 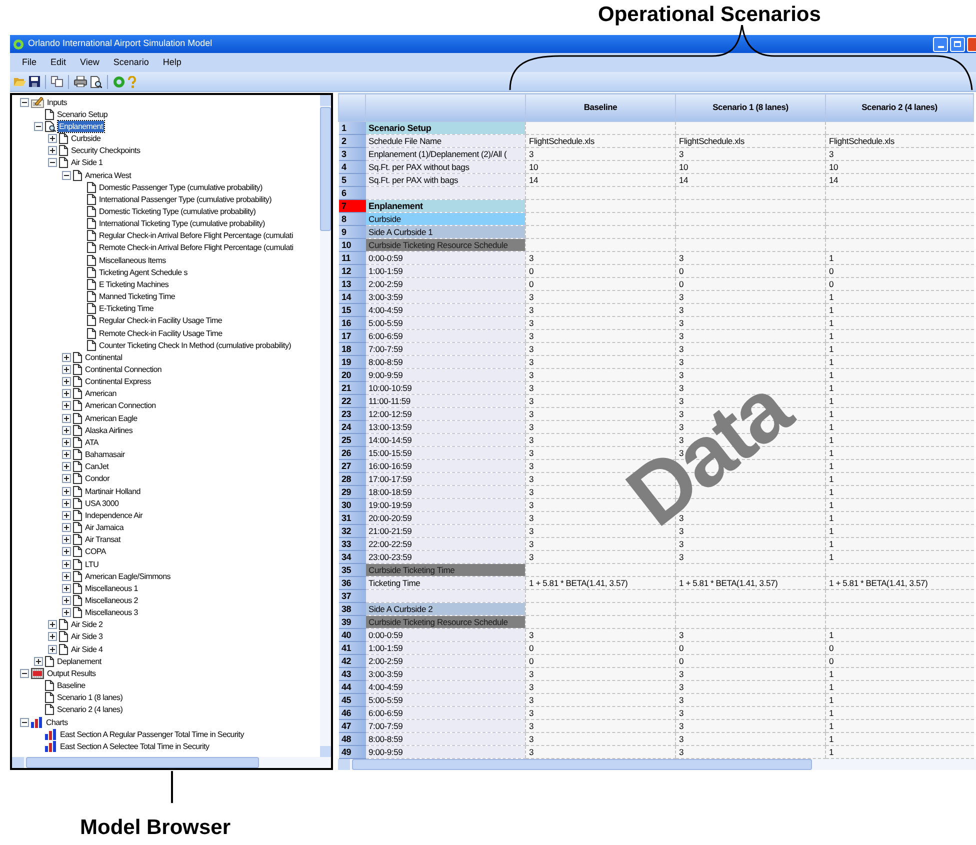 What do you see at coordinates (86, 138) in the screenshot?
I see `tree-item: Curbside` at bounding box center [86, 138].